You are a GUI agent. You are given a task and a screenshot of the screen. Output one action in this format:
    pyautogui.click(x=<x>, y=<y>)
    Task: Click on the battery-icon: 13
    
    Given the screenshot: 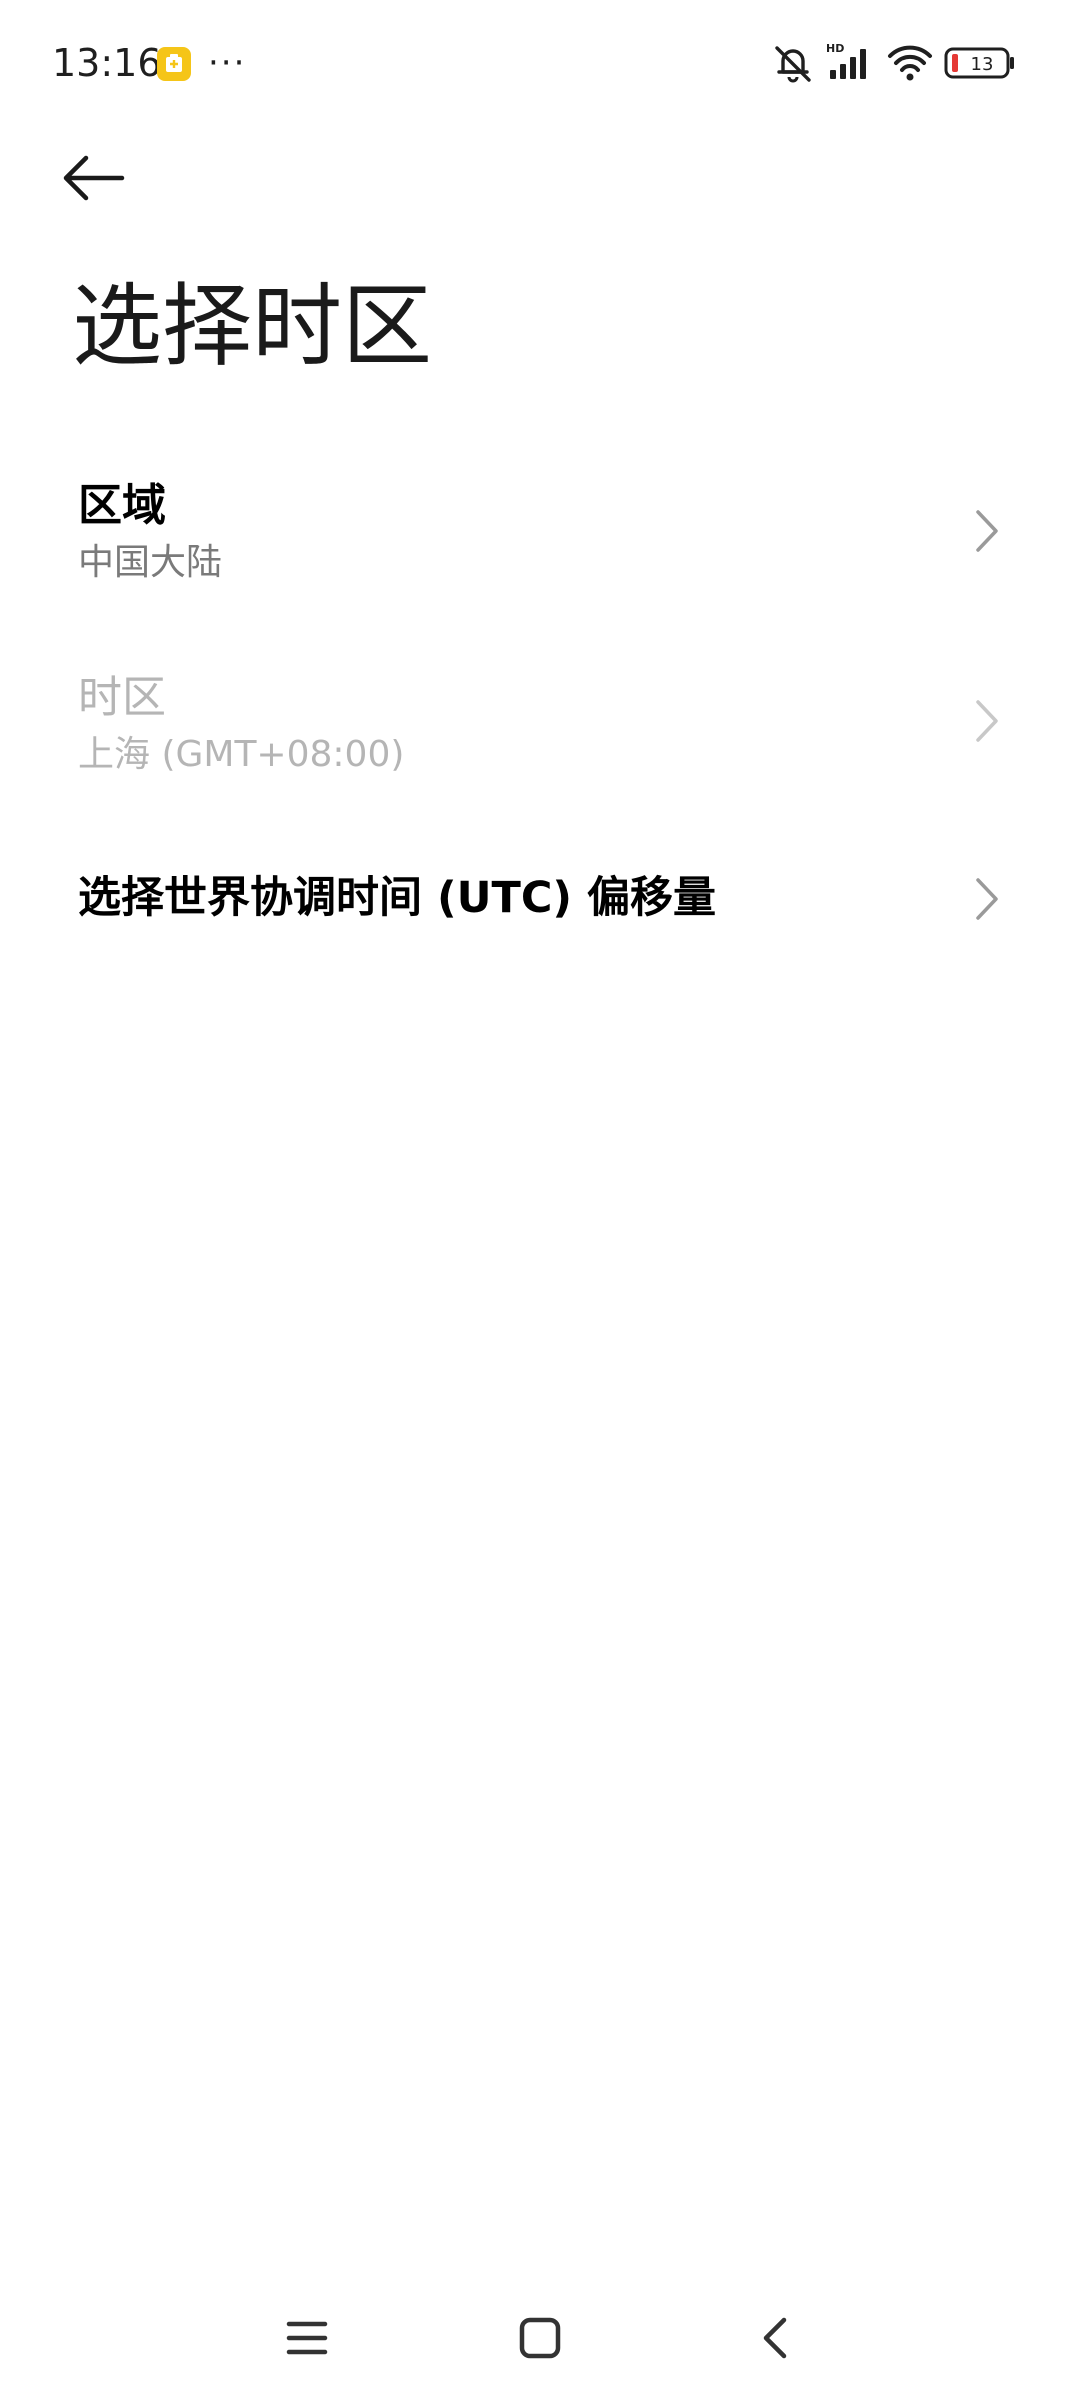 What is the action you would take?
    pyautogui.click(x=980, y=63)
    